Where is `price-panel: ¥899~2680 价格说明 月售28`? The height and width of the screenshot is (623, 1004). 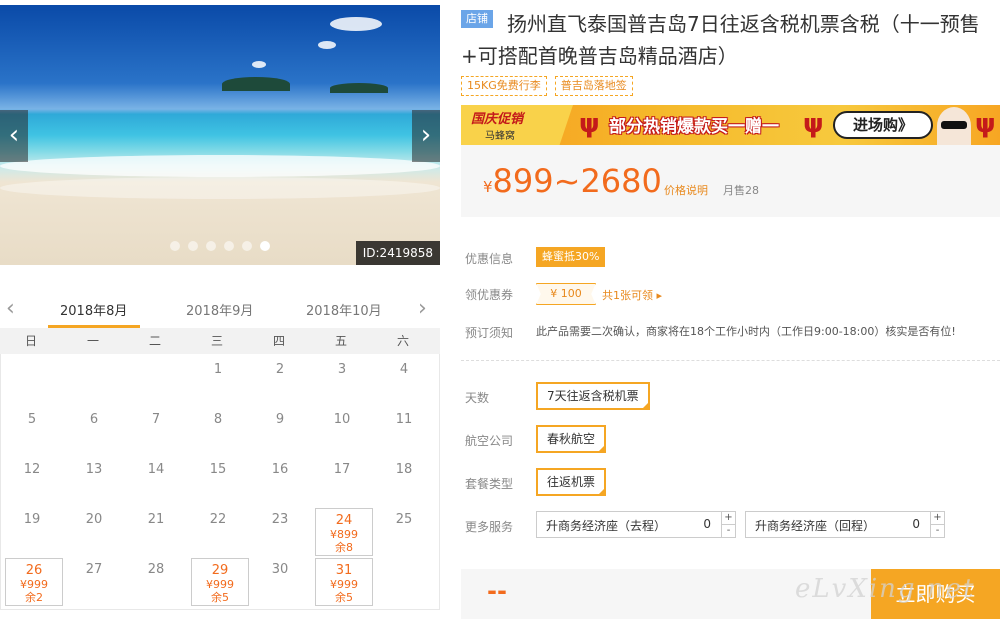
price-panel: ¥899~2680 价格说明 月售28 is located at coordinates (730, 181).